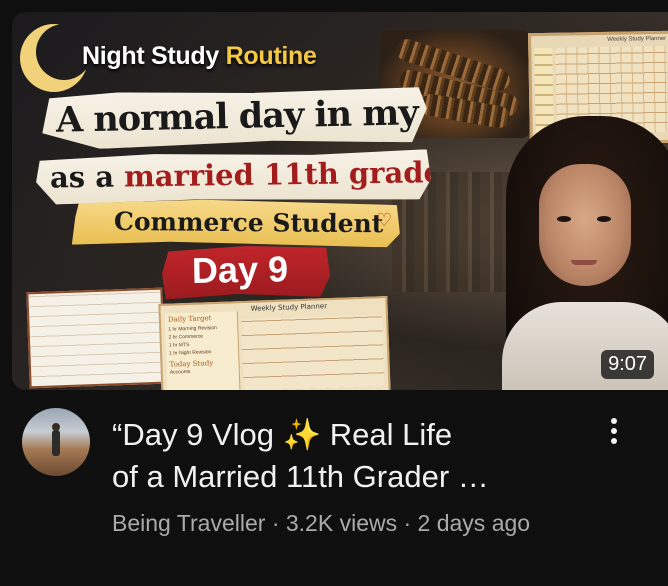  Describe the element at coordinates (637, 39) in the screenshot. I see `planner-top-title: Weekly Study Planner` at that location.